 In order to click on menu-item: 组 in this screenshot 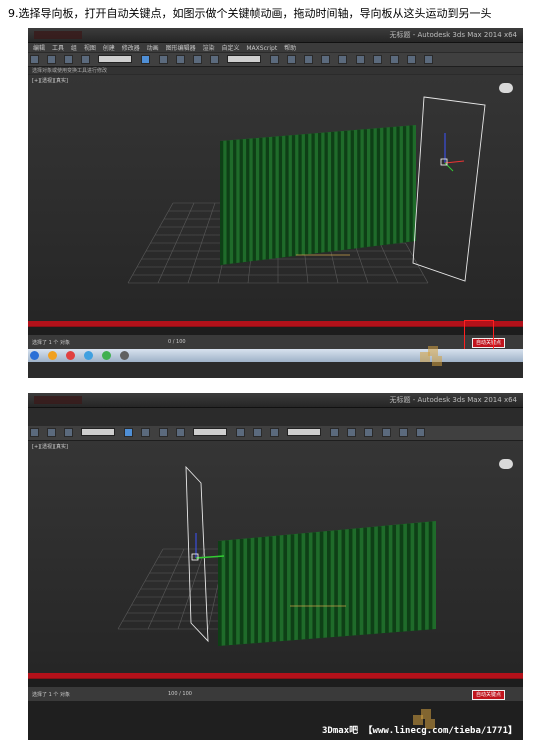, I will do `click(74, 47)`.